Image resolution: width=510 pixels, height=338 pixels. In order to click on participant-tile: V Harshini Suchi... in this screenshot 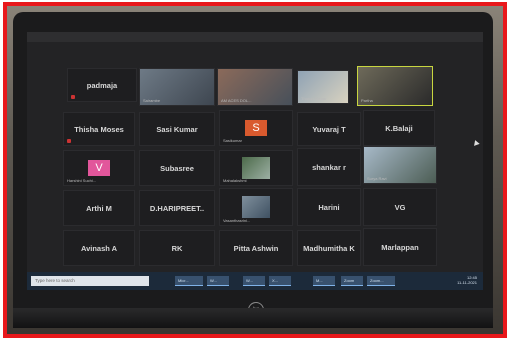, I will do `click(99, 168)`.